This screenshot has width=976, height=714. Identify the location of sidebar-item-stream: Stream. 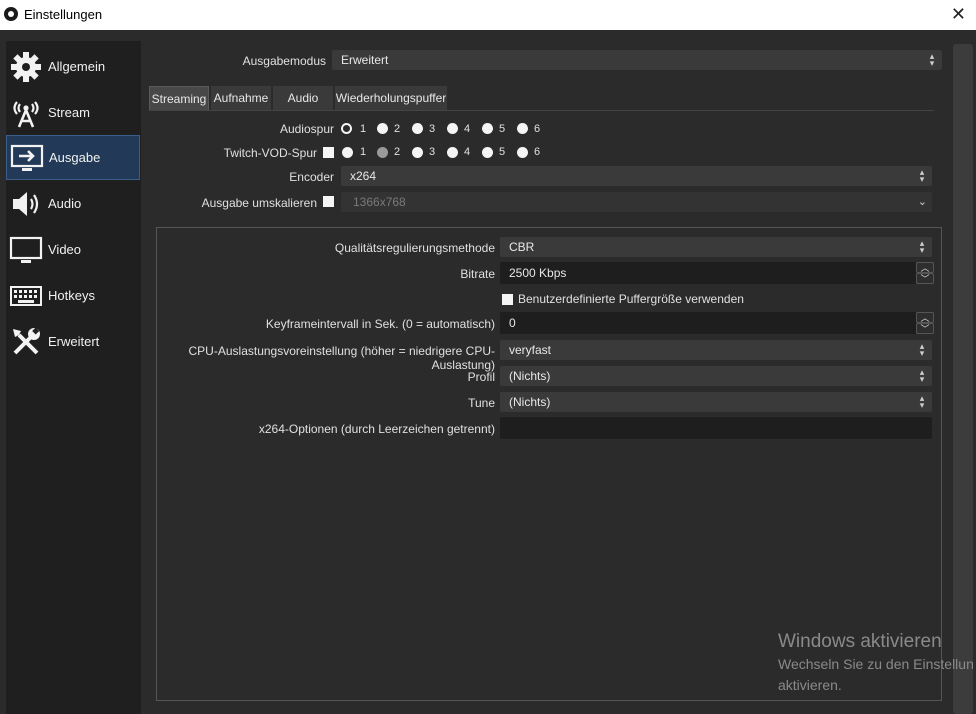
(73, 112).